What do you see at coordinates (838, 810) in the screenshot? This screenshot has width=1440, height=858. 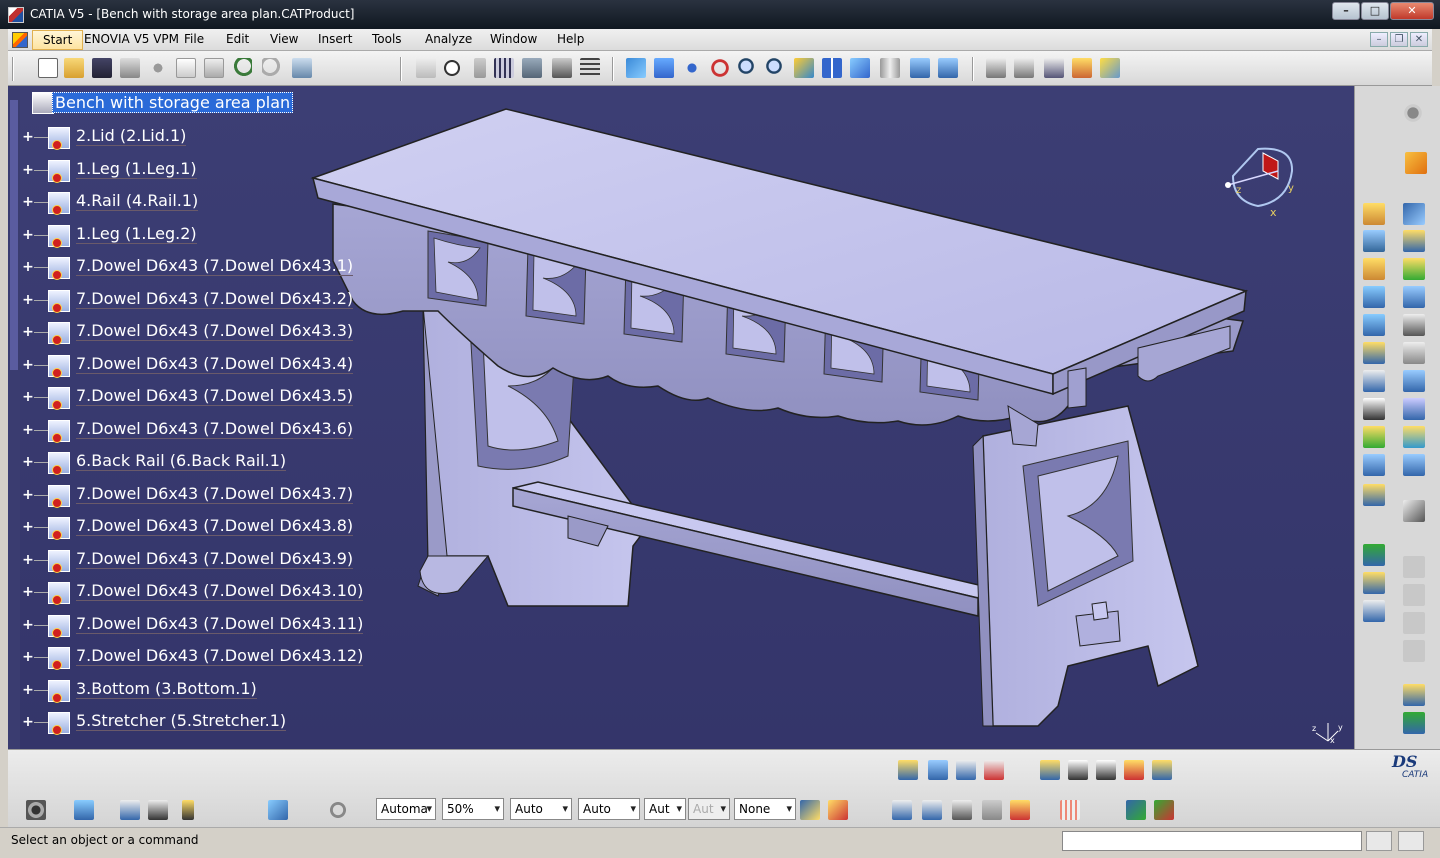 I see `material-icon` at bounding box center [838, 810].